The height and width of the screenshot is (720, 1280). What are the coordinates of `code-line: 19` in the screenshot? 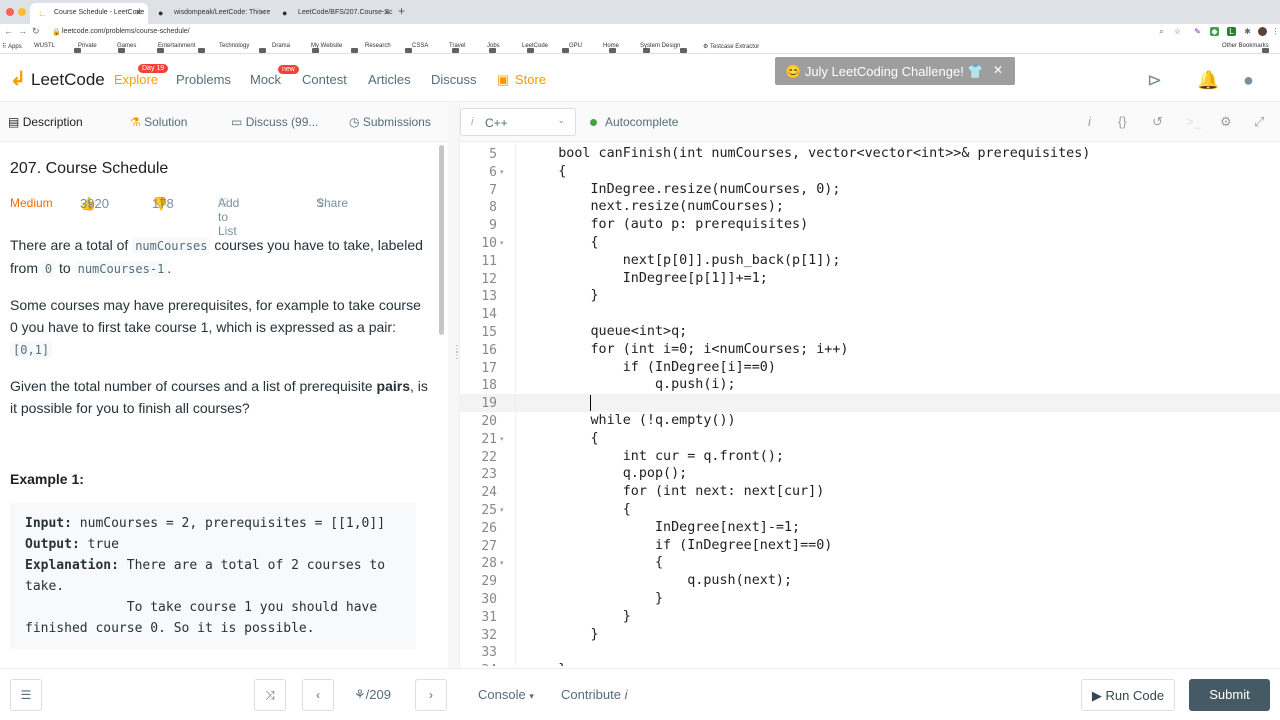 It's located at (870, 403).